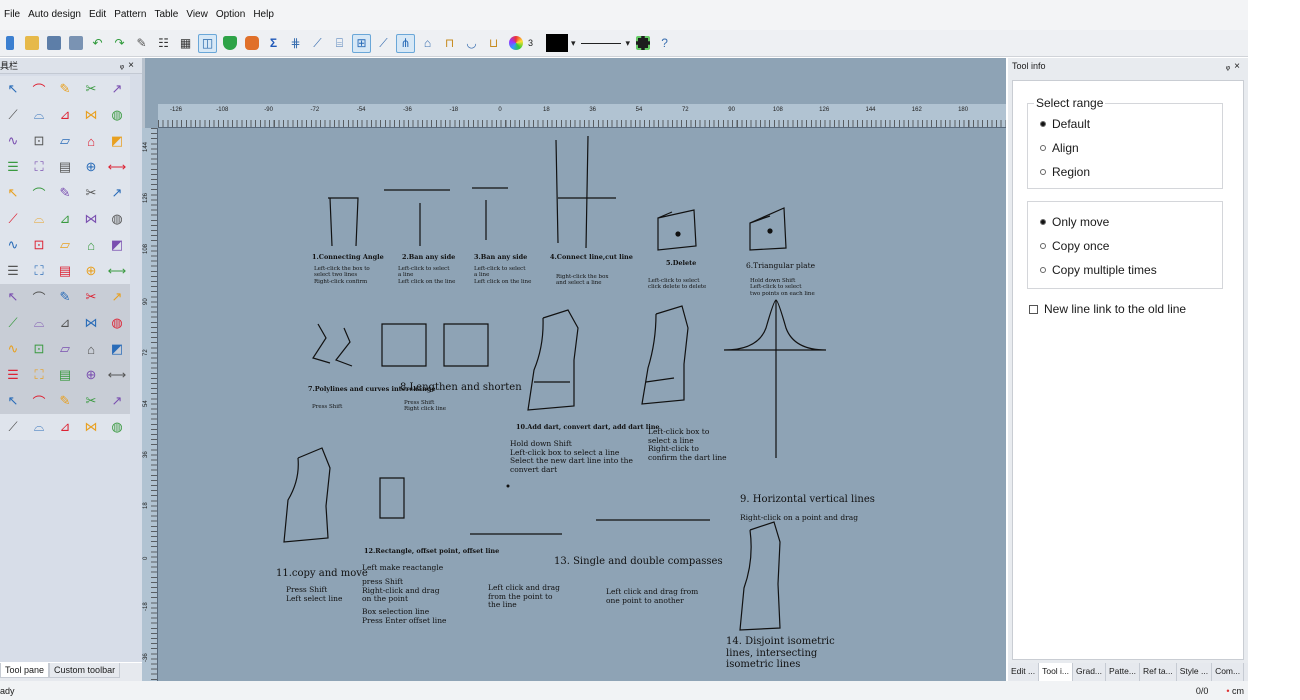 The width and height of the screenshot is (1300, 700). What do you see at coordinates (493, 43) in the screenshot?
I see `open-piece-icon: ⊔` at bounding box center [493, 43].